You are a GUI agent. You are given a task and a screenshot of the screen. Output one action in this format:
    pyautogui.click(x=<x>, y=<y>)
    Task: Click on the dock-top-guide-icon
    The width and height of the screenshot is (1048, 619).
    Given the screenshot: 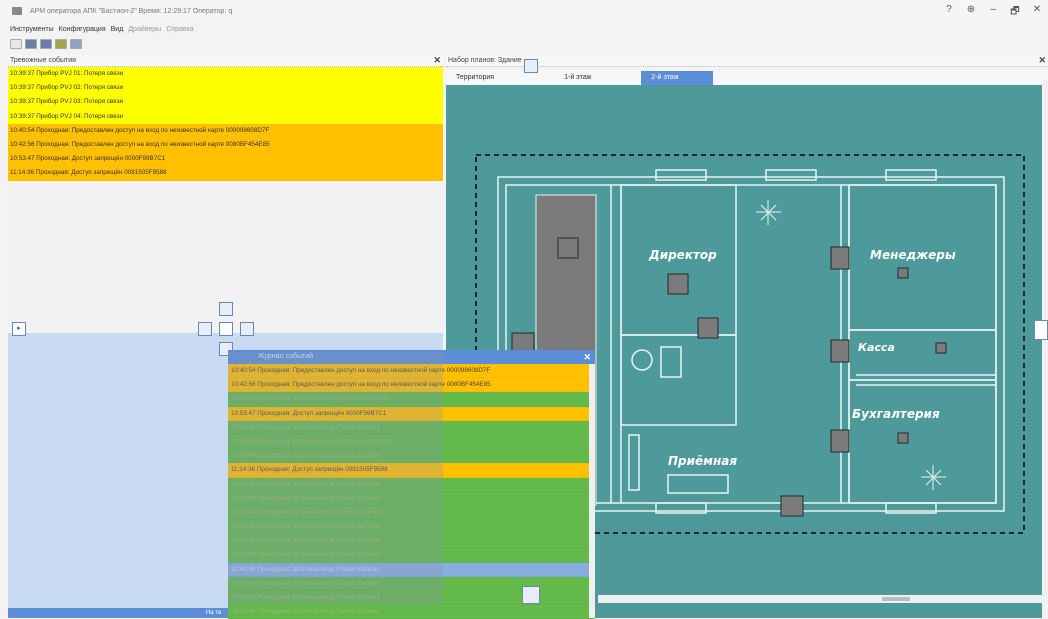 What is the action you would take?
    pyautogui.click(x=531, y=66)
    